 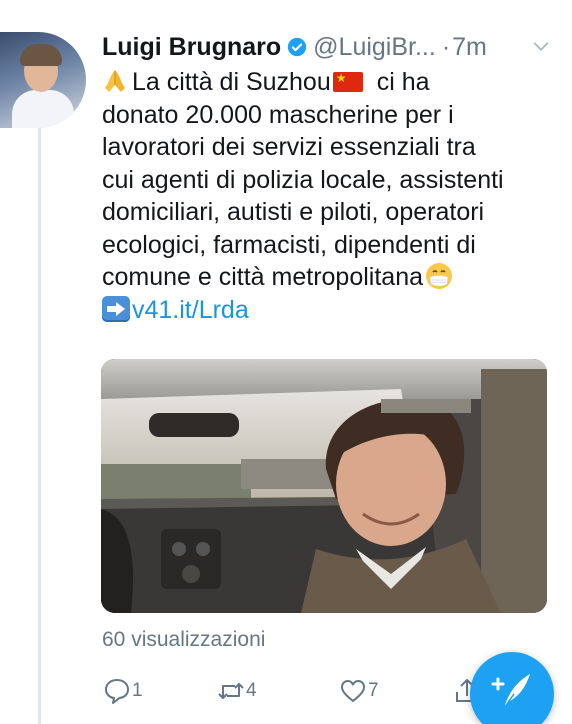 What do you see at coordinates (115, 81) in the screenshot?
I see `folded-hands-emoji-icon` at bounding box center [115, 81].